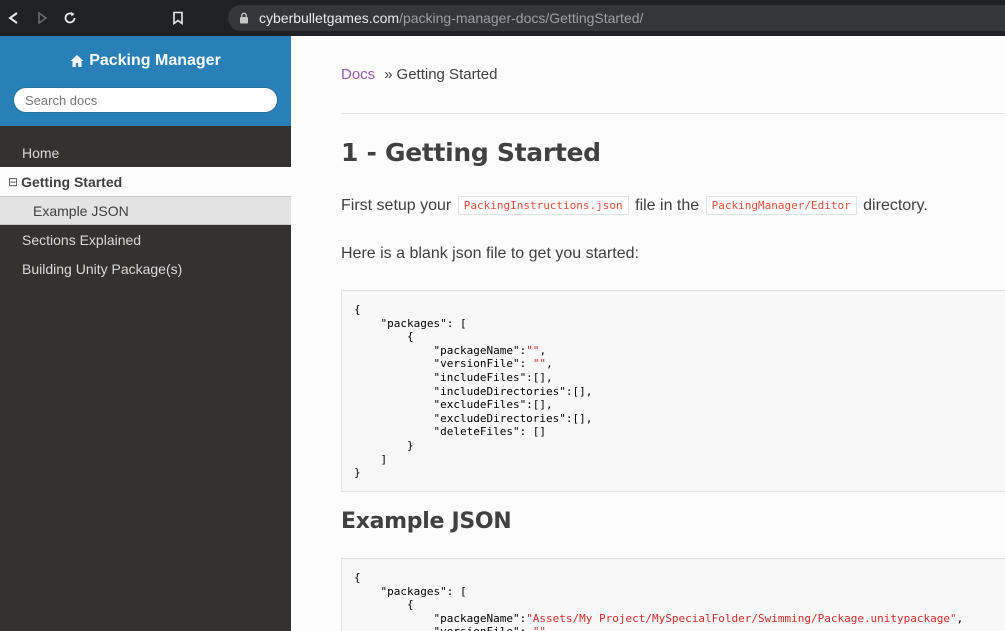 Image resolution: width=1005 pixels, height=631 pixels. Describe the element at coordinates (473, 391) in the screenshot. I see `code-line: "includeDirectories":[],` at that location.